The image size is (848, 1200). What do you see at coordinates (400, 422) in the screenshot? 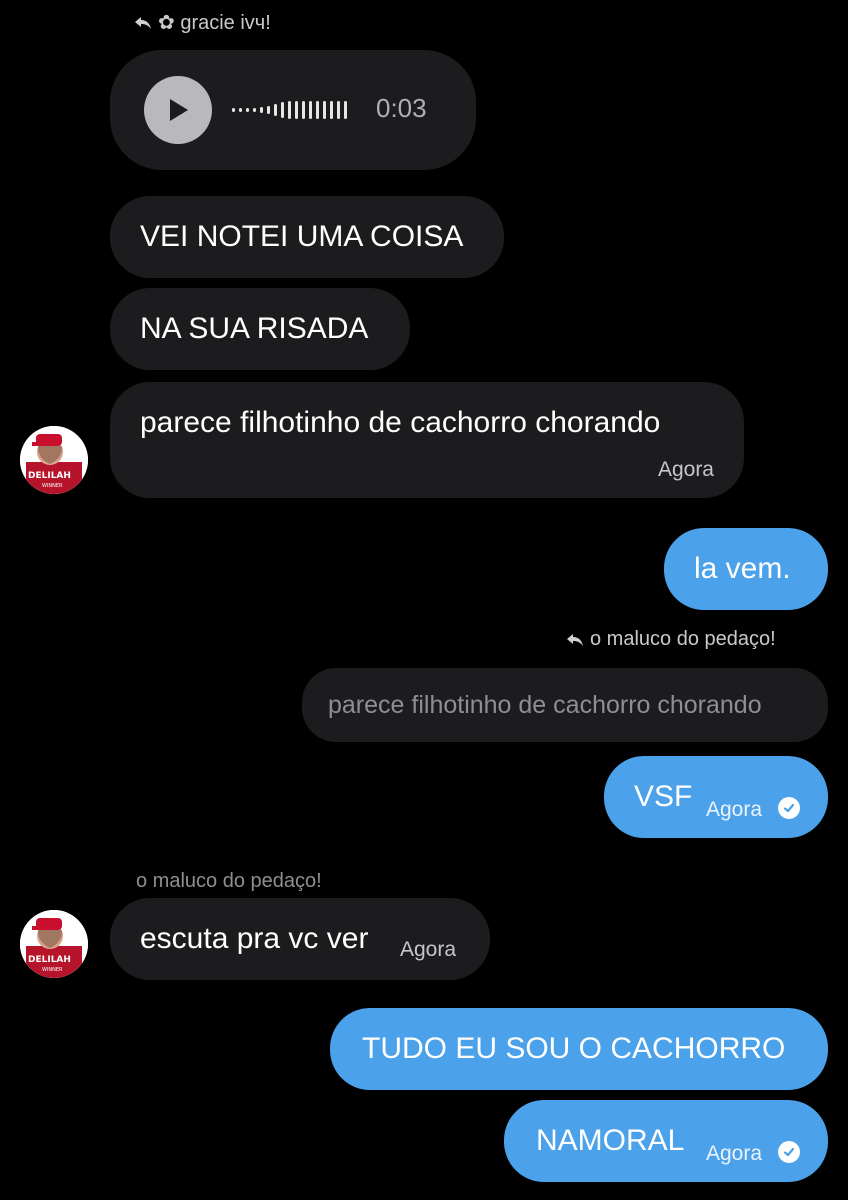
I see `message-text: parece filhotinho de cachorro chorando` at bounding box center [400, 422].